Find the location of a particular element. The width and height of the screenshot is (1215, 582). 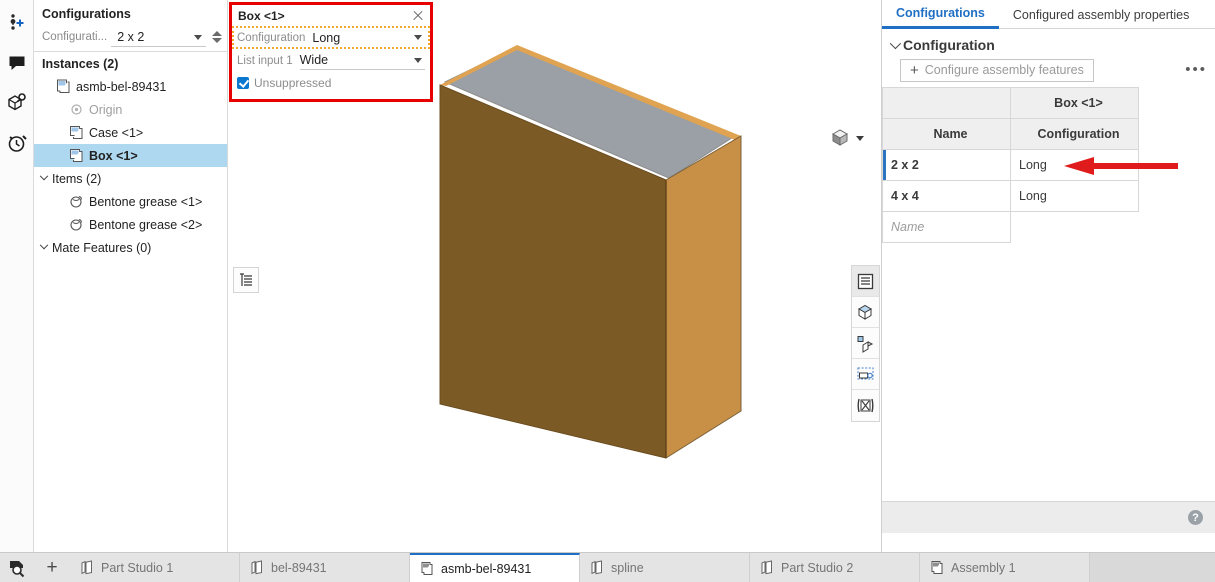

unsuppressed-checkbox is located at coordinates (243, 83).